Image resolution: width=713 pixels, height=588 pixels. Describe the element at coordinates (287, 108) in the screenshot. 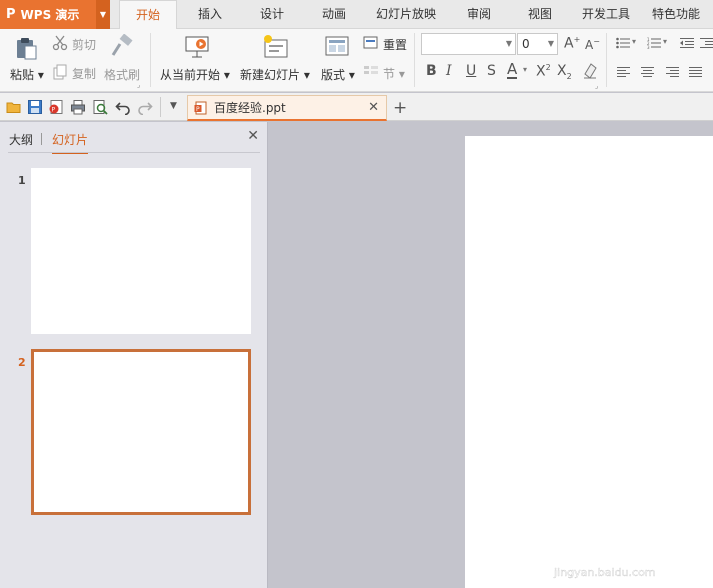

I see `document-tab: P 百度经验.ppt ✕` at that location.